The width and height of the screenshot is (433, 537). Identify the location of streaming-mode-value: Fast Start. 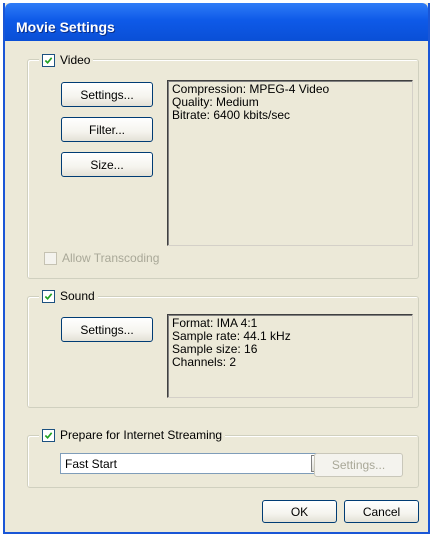
(91, 463).